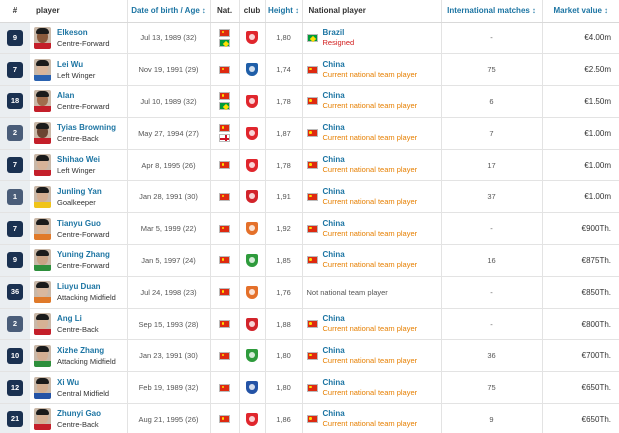 This screenshot has width=619, height=433. What do you see at coordinates (78, 318) in the screenshot?
I see `player-name-link: Ang Li` at bounding box center [78, 318].